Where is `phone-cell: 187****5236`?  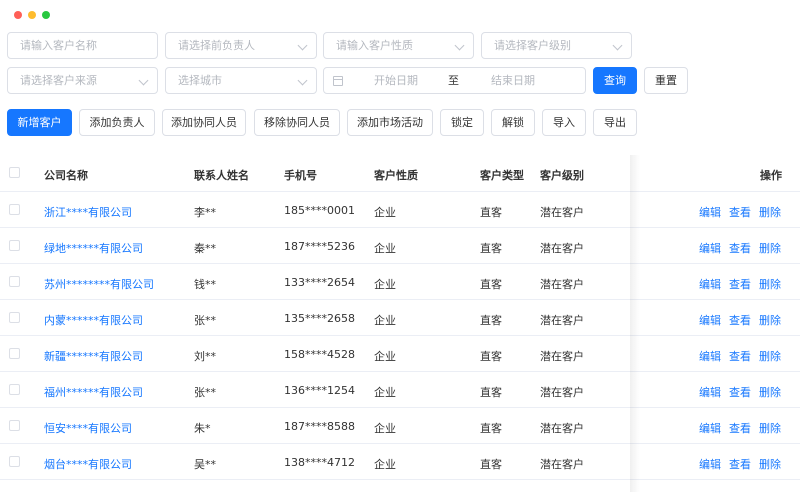 phone-cell: 187****5236 is located at coordinates (319, 246).